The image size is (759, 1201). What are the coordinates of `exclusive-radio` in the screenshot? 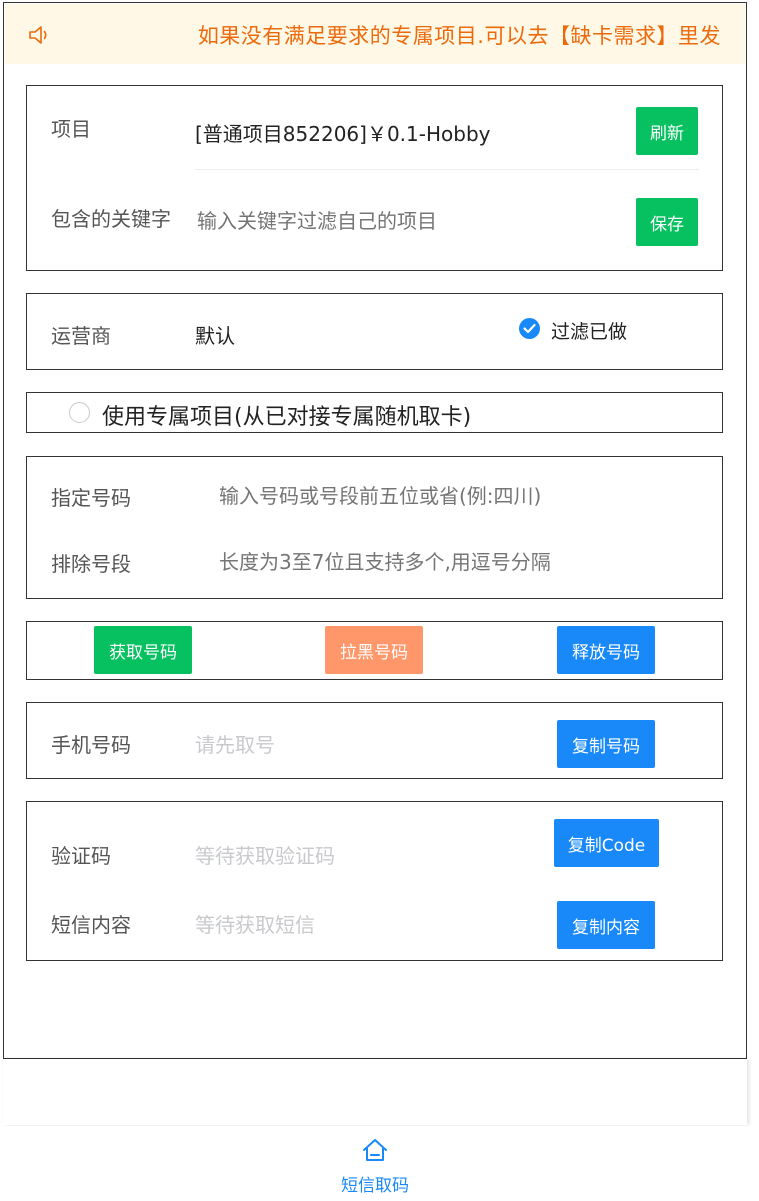 It's located at (79, 412).